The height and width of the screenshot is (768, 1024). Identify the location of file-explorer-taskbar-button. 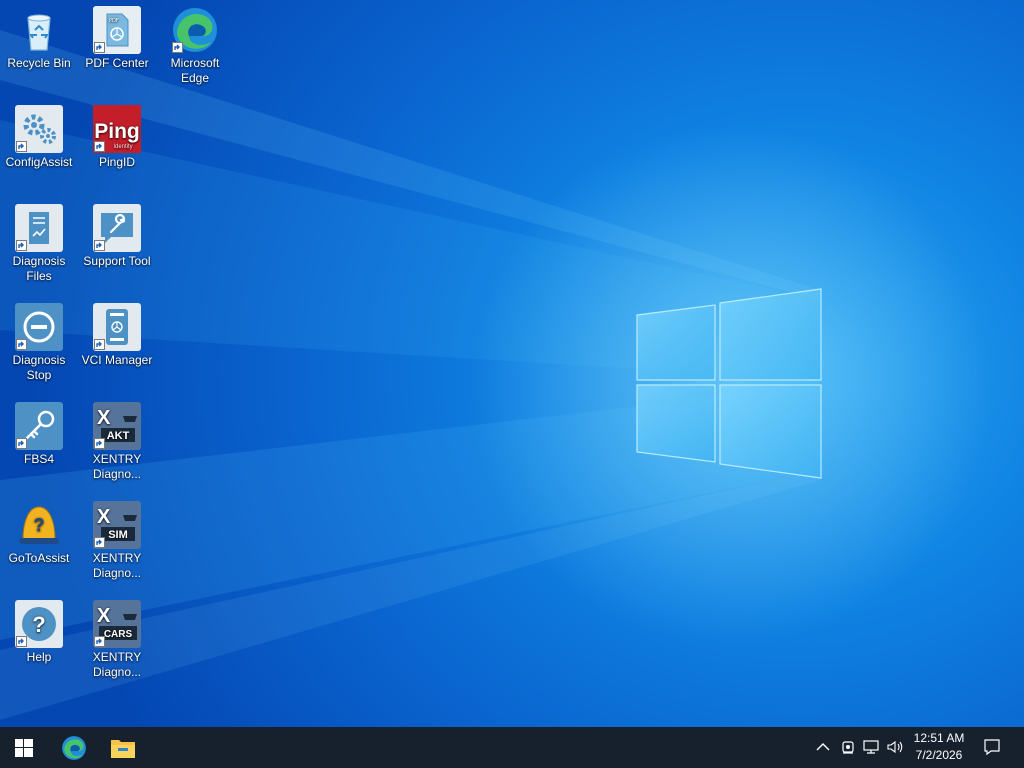
(123, 747).